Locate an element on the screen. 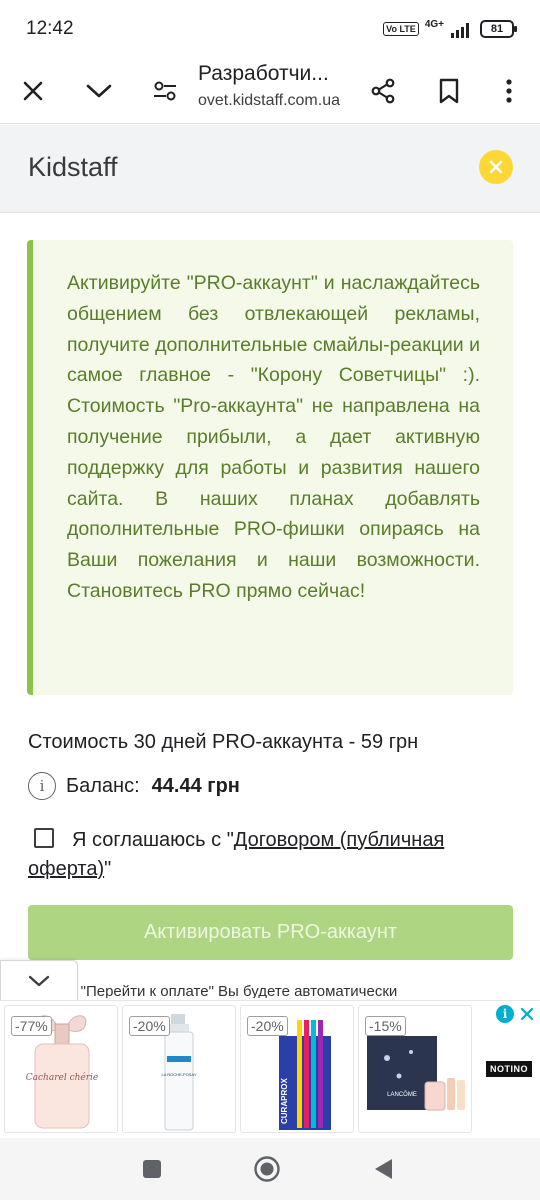 This screenshot has width=540, height=1200. balance-row: i Баланс: 44.44 грн is located at coordinates (134, 786).